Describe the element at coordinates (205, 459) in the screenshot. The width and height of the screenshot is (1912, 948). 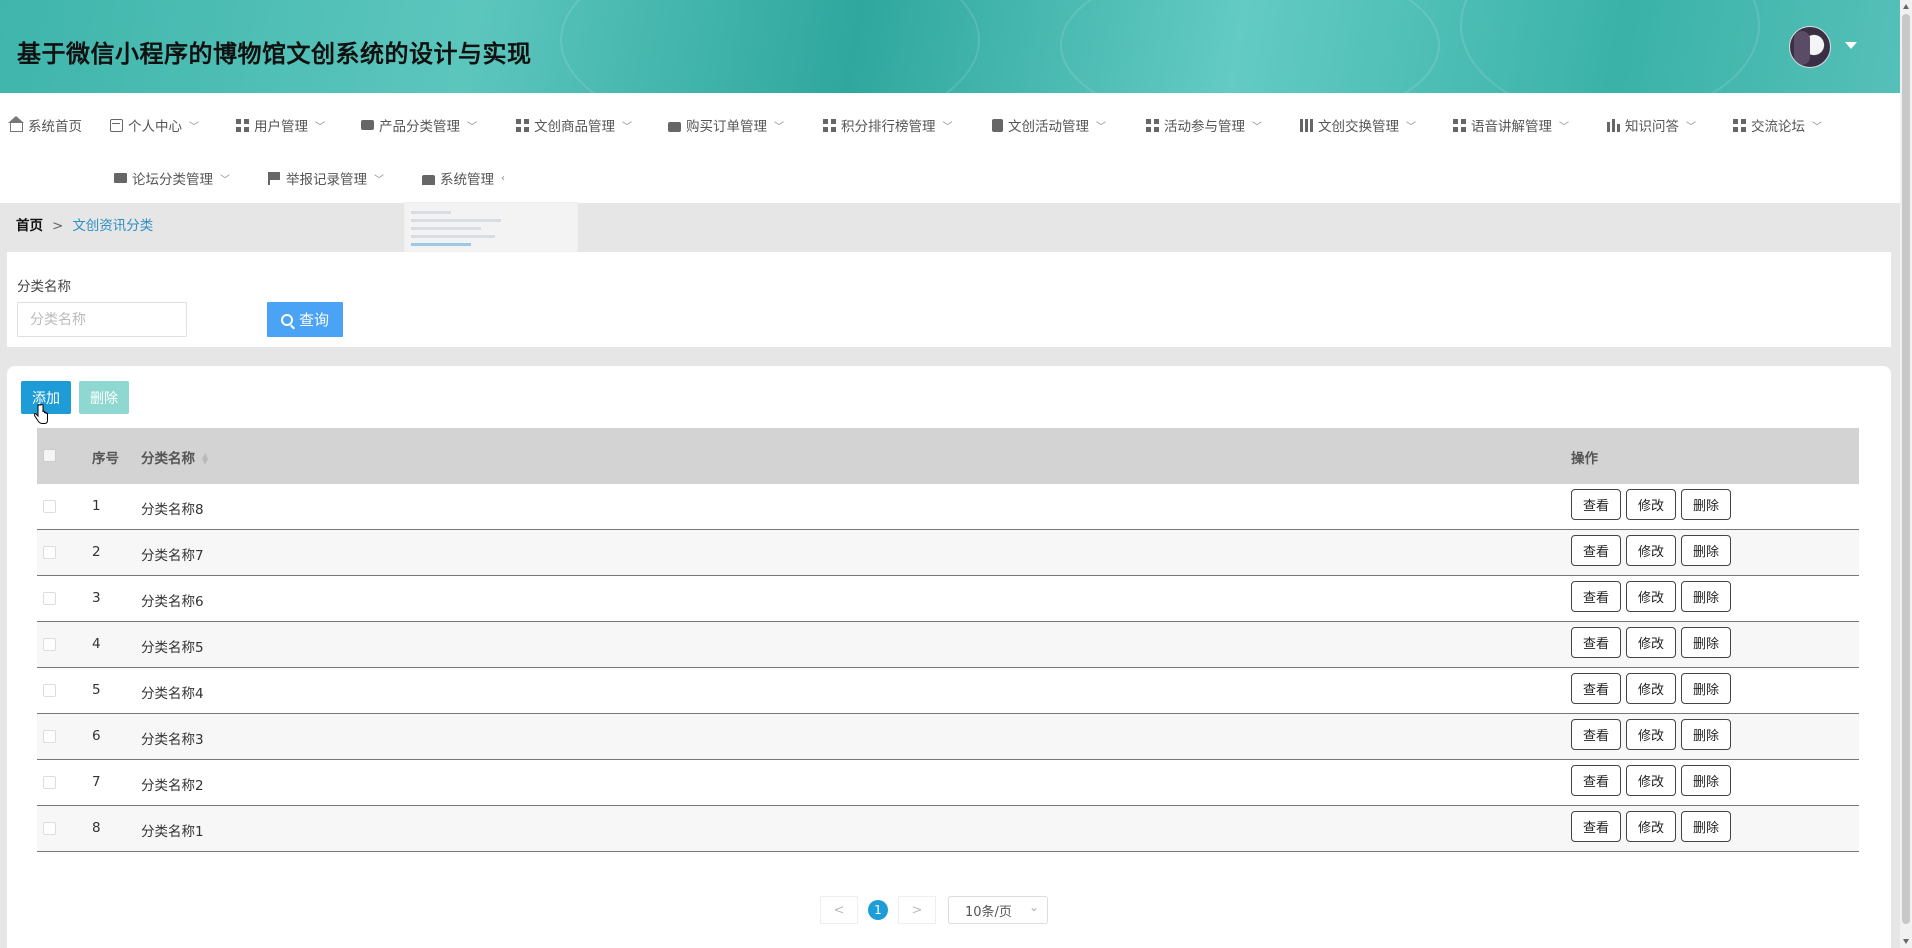
I see `sort-icon: ▲ ▼` at that location.